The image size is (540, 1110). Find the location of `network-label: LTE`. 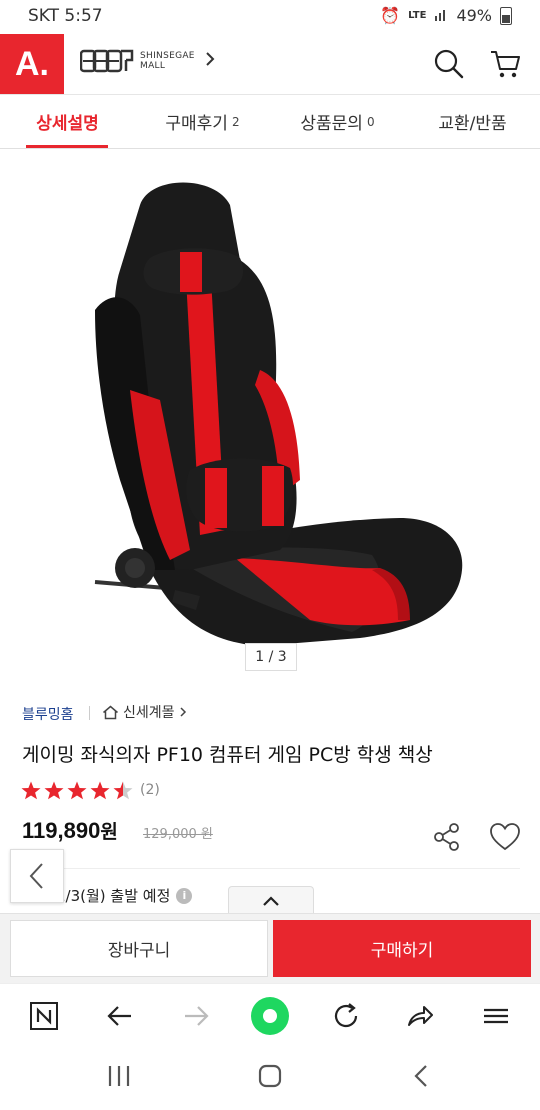

network-label: LTE is located at coordinates (417, 15).